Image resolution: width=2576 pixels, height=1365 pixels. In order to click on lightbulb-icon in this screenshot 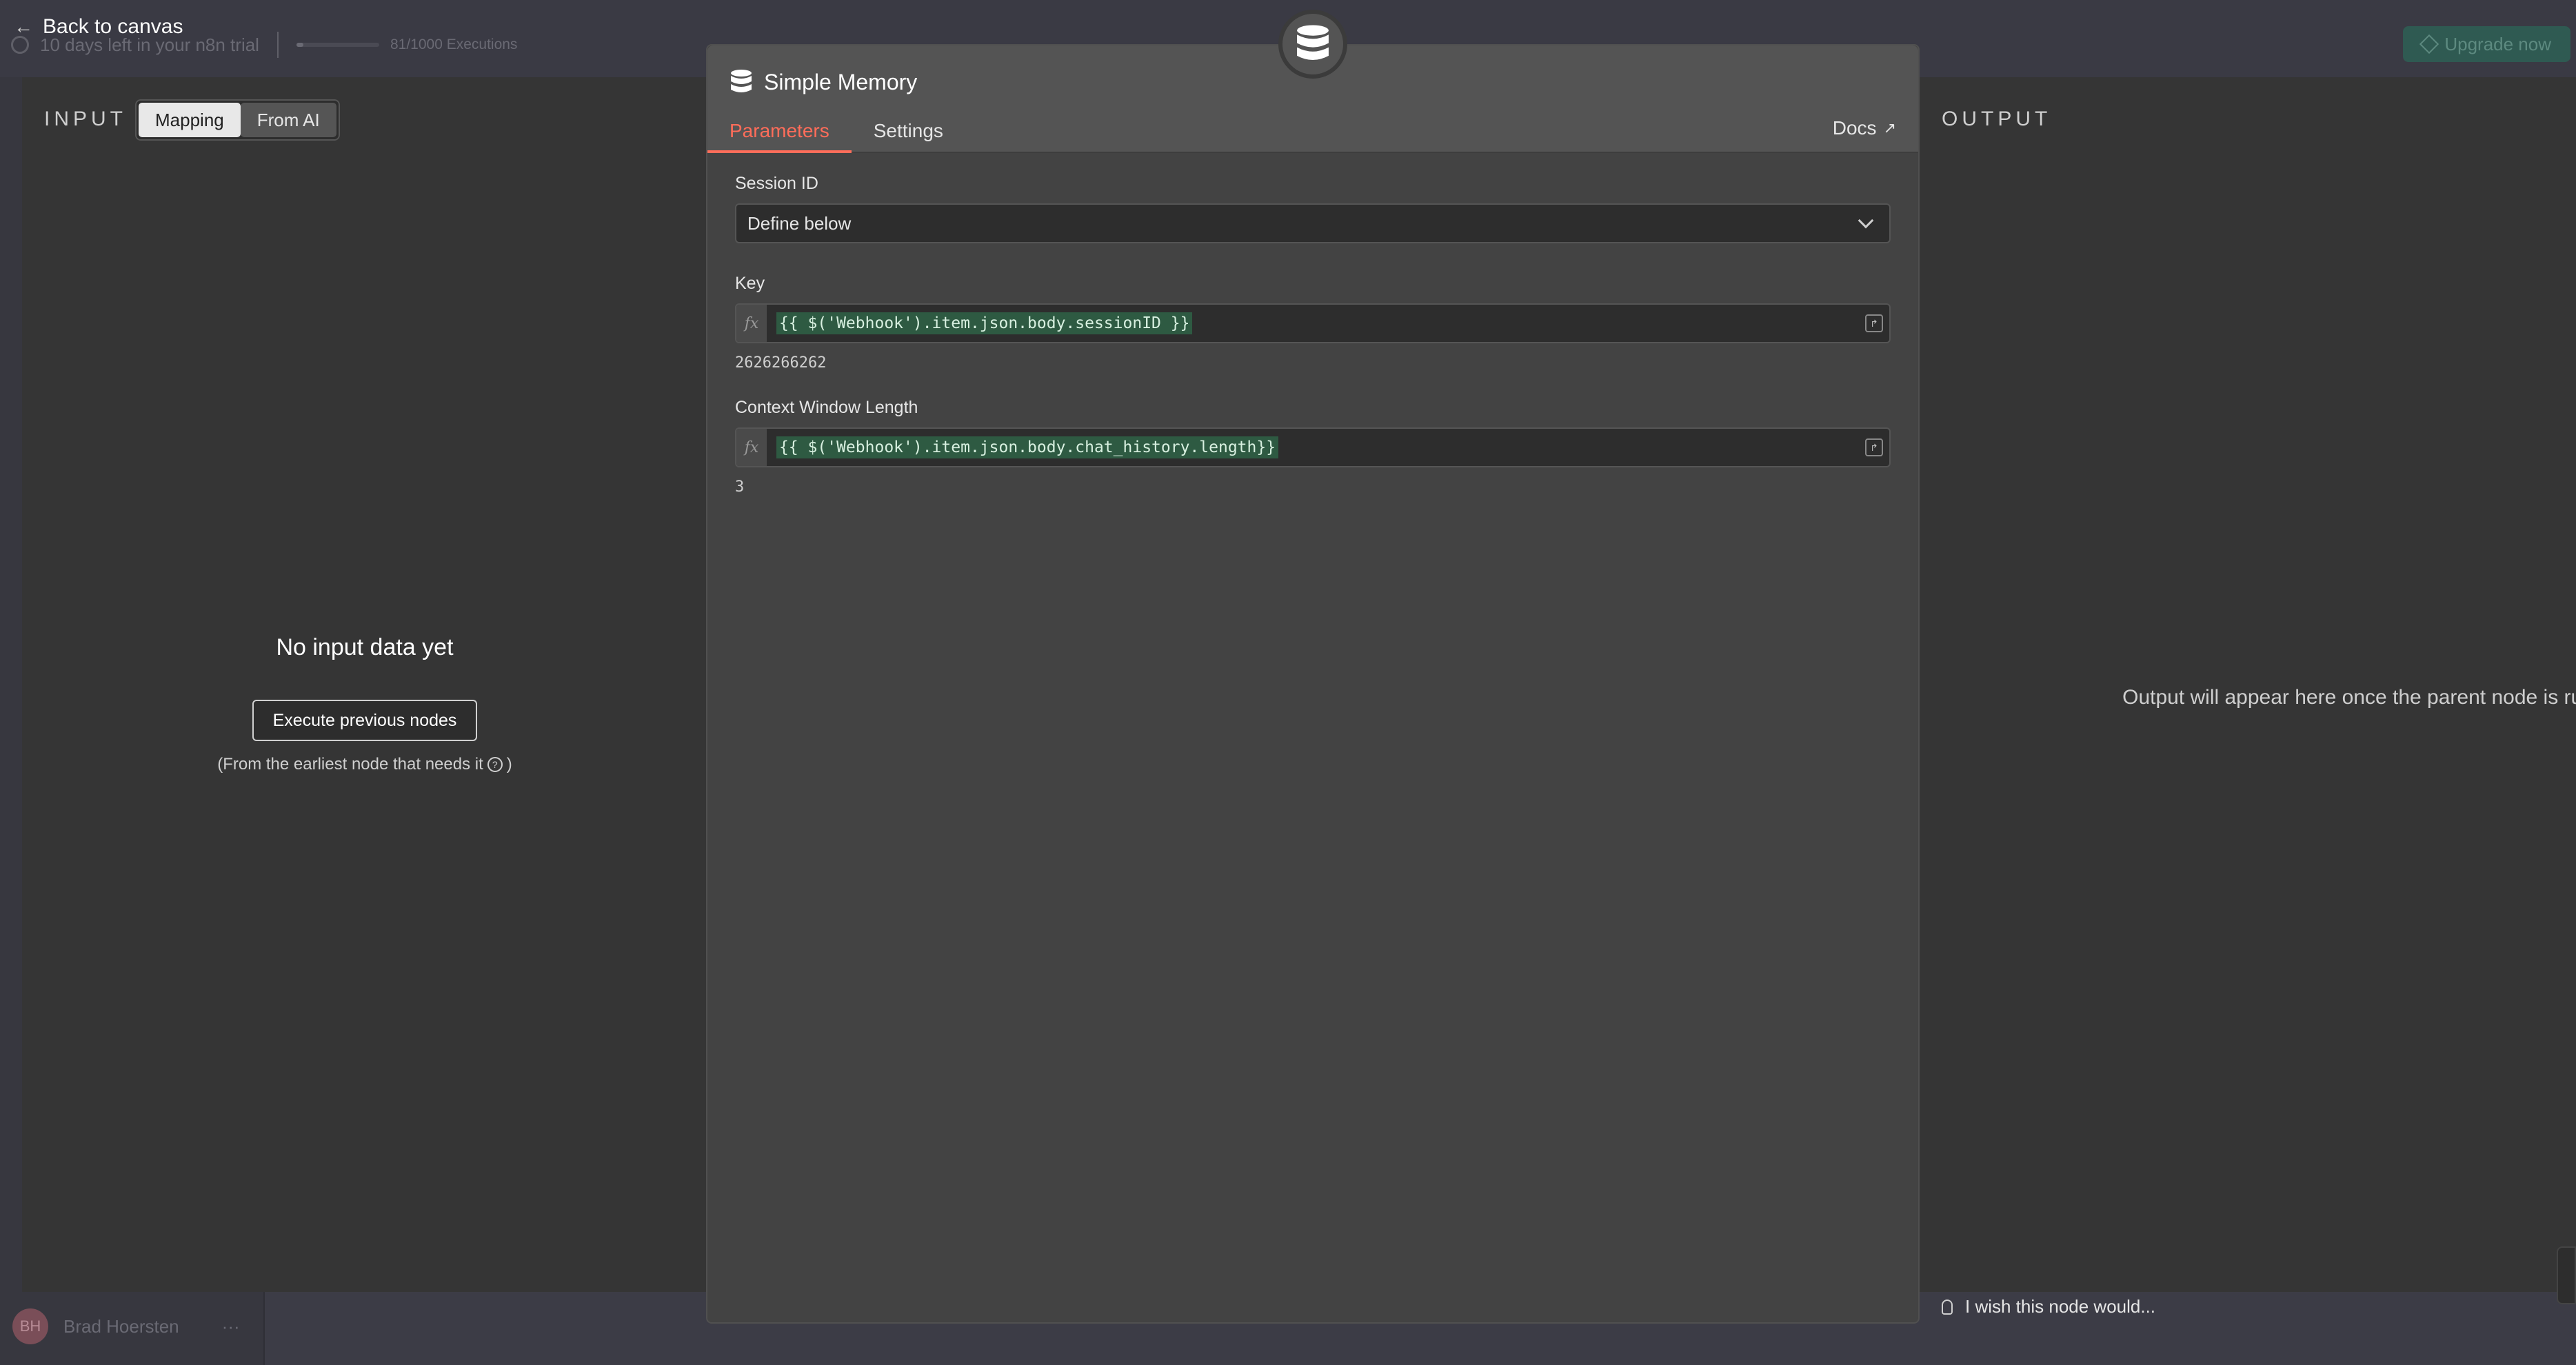, I will do `click(1947, 1307)`.